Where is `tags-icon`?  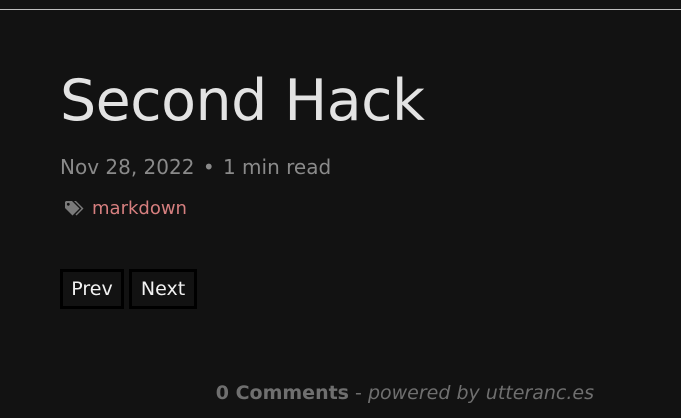 tags-icon is located at coordinates (76, 209).